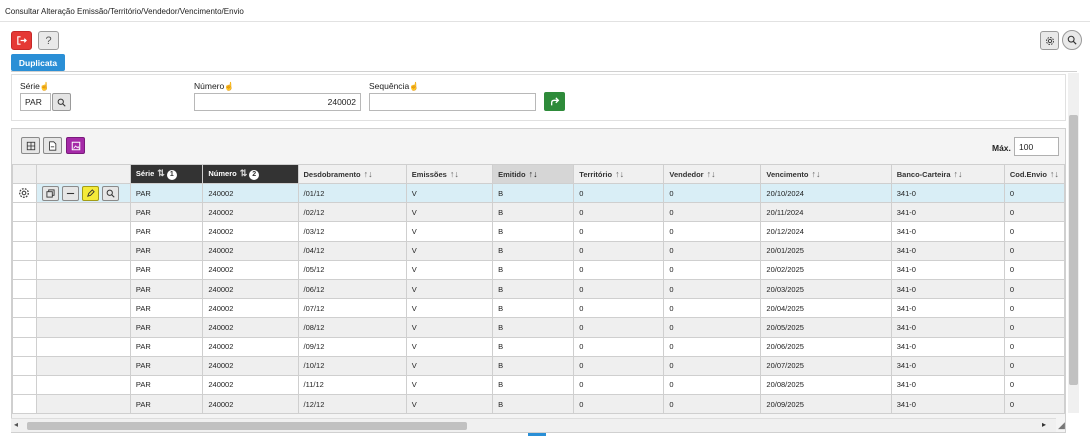 The width and height of the screenshot is (1090, 446). What do you see at coordinates (539, 269) in the screenshot?
I see `table-row: PAR 240002/05/12 V B 0 0 20/02/2025 341-0 0` at bounding box center [539, 269].